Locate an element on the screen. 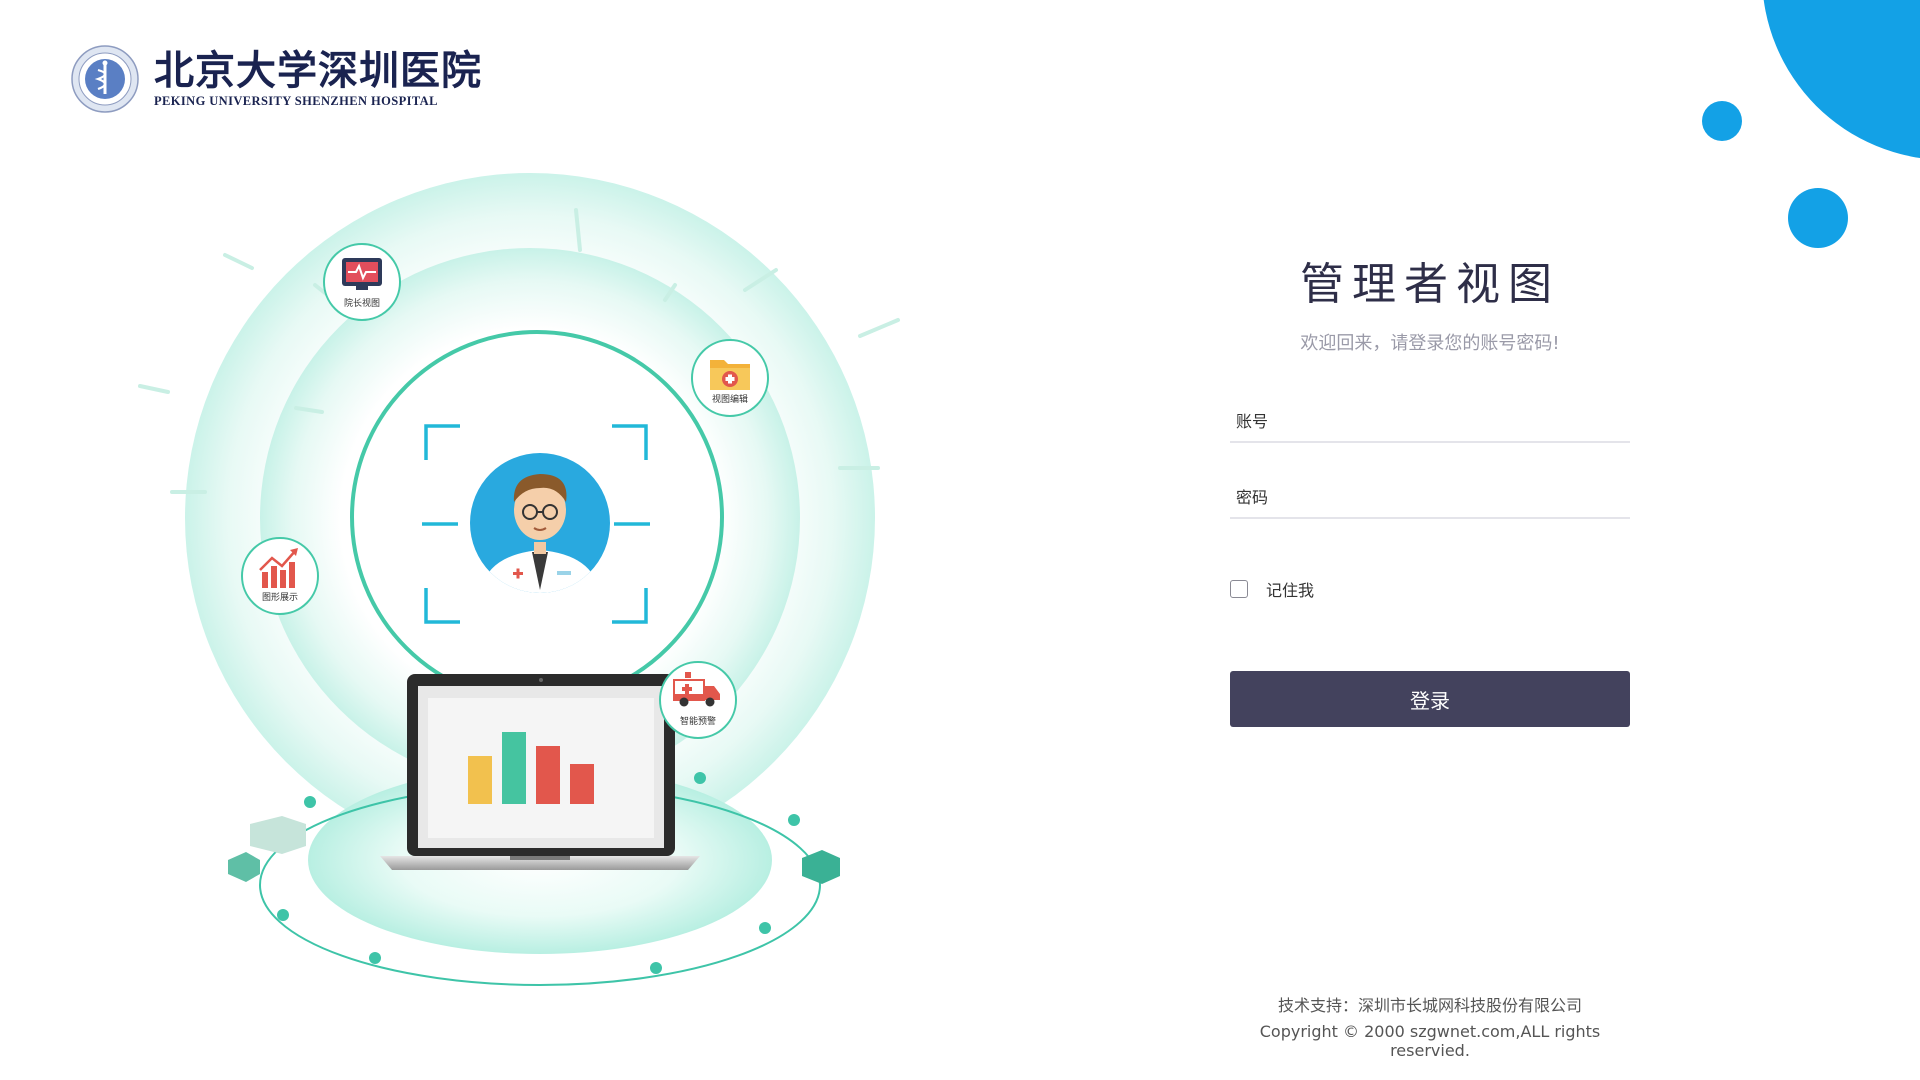 Image resolution: width=1920 pixels, height=1080 pixels. badge-label: 视图编辑 is located at coordinates (730, 399).